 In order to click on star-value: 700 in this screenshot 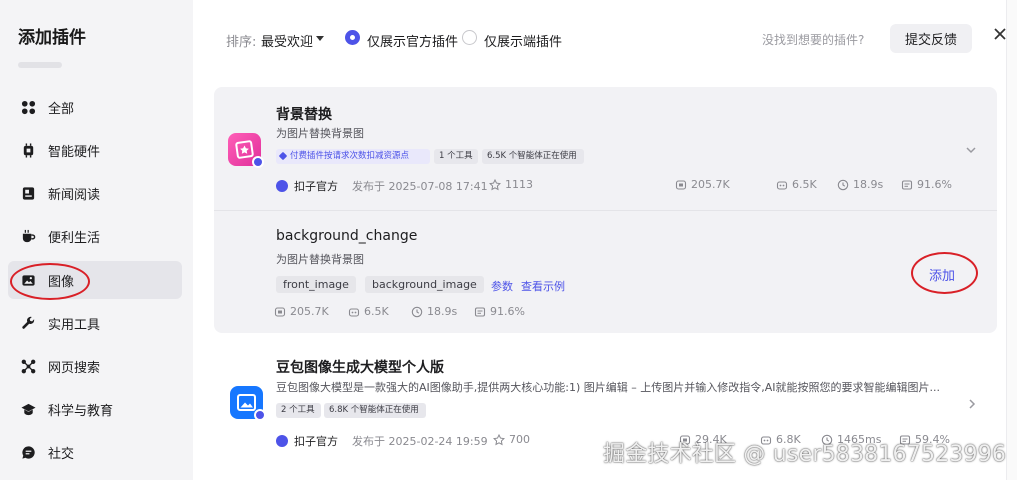, I will do `click(519, 439)`.